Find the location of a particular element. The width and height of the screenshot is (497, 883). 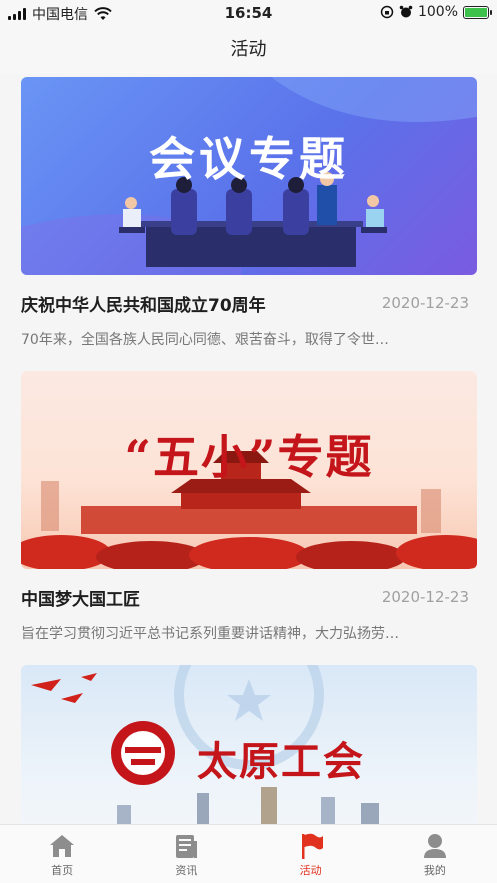

tab-label: 我的 is located at coordinates (434, 870).